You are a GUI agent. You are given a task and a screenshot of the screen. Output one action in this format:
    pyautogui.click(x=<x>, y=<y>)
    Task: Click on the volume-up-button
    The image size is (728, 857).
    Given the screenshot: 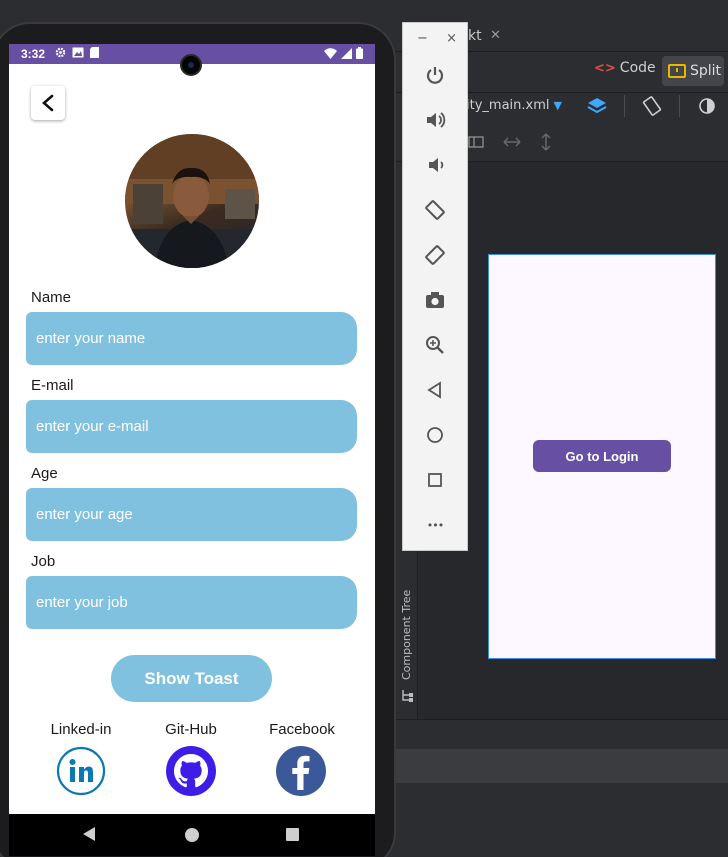 What is the action you would take?
    pyautogui.click(x=435, y=120)
    